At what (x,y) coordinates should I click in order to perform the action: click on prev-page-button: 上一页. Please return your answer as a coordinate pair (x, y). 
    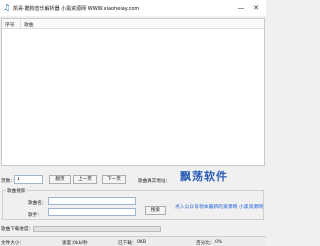
    Looking at the image, I should click on (85, 179).